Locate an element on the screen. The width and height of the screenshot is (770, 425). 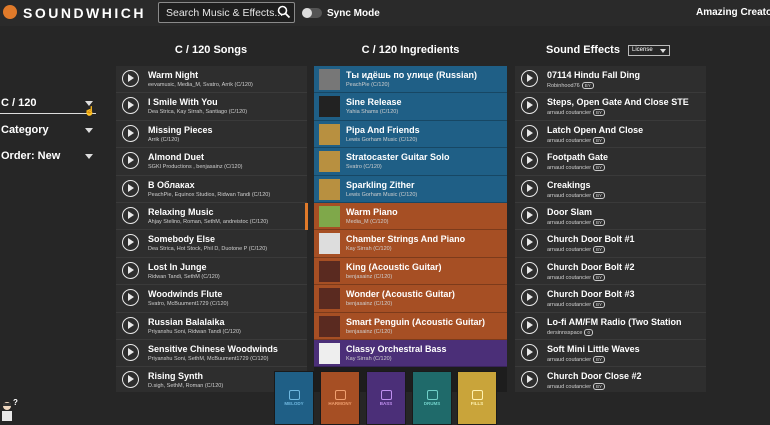
order-label: Order: New is located at coordinates (31, 156).